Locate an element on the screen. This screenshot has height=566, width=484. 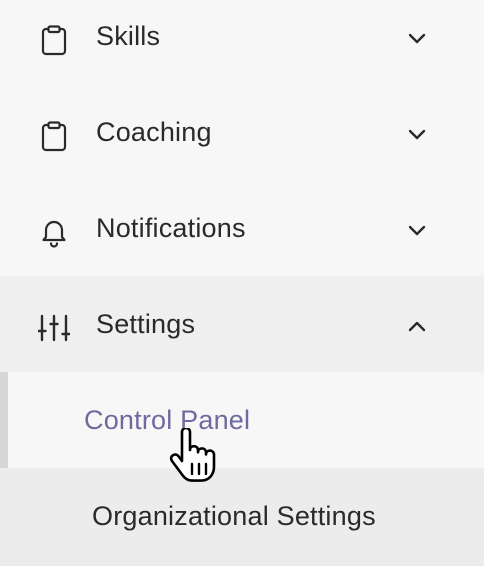
submenu-item-label: Control Panel is located at coordinates (167, 420).